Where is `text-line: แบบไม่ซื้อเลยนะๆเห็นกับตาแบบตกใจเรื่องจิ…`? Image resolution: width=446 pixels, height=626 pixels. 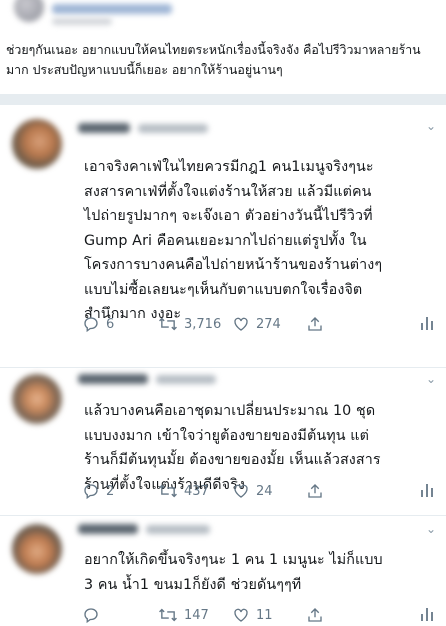
text-line: แบบไม่ซื้อเลยนะๆเห็นกับตาแบบตกใจเรื่องจิ… is located at coordinates (223, 289).